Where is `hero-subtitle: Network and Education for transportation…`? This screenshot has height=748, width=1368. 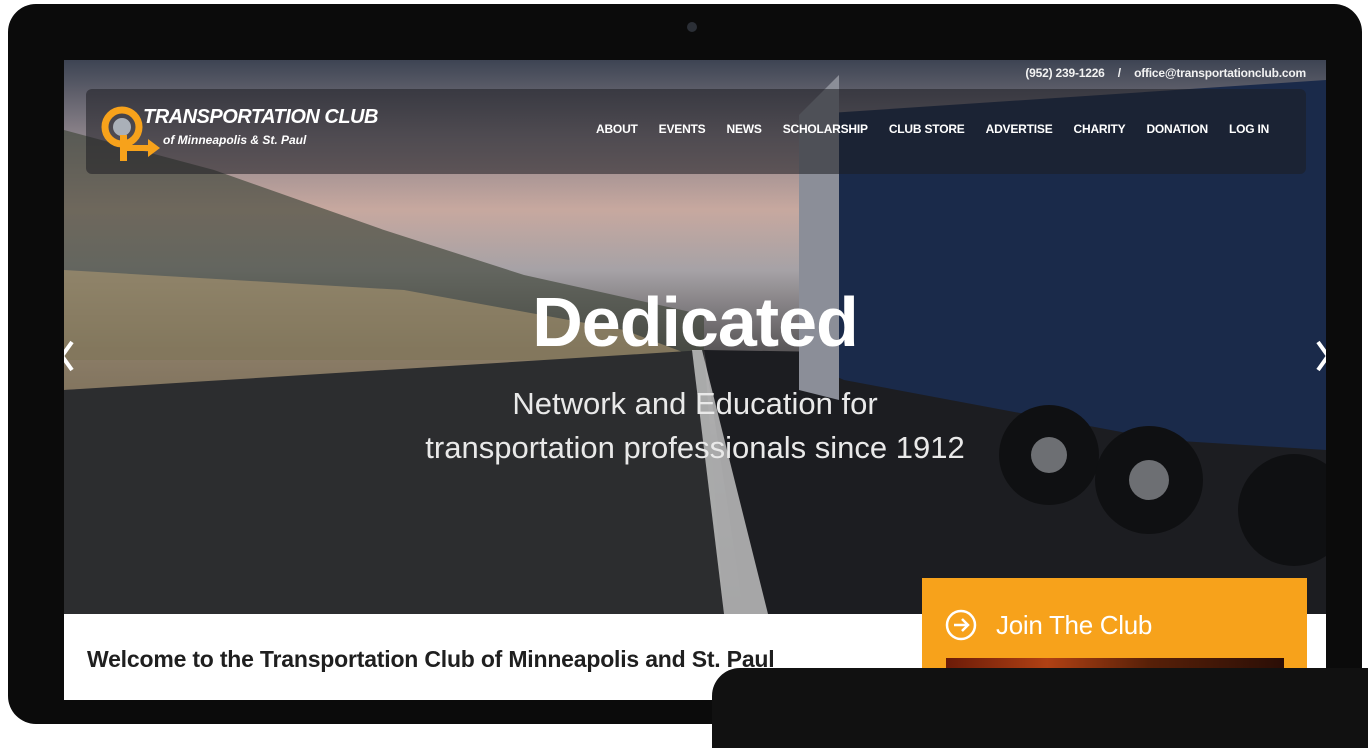 hero-subtitle: Network and Education for transportation… is located at coordinates (695, 426).